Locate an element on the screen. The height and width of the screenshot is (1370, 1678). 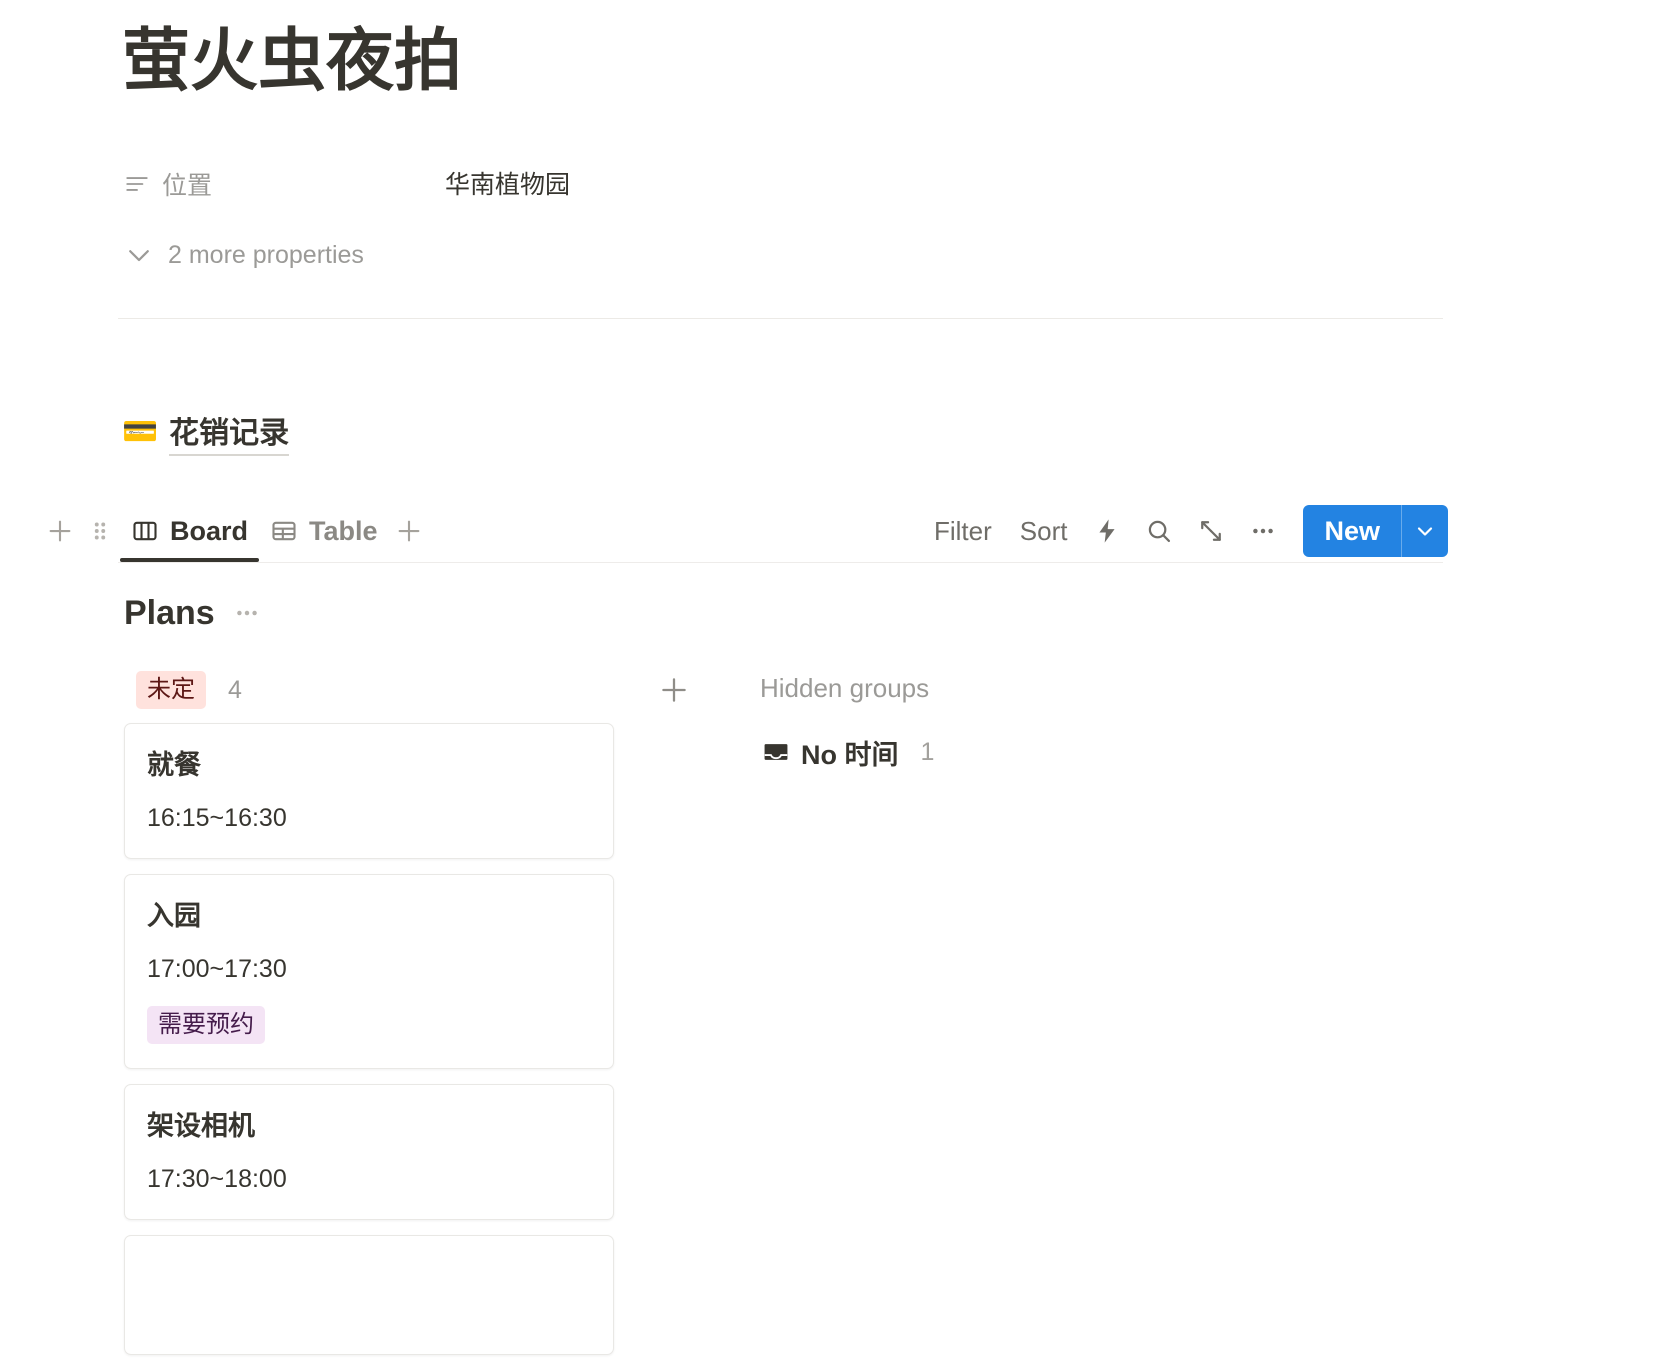
page-title: 萤火虫夜拍 is located at coordinates (292, 61).